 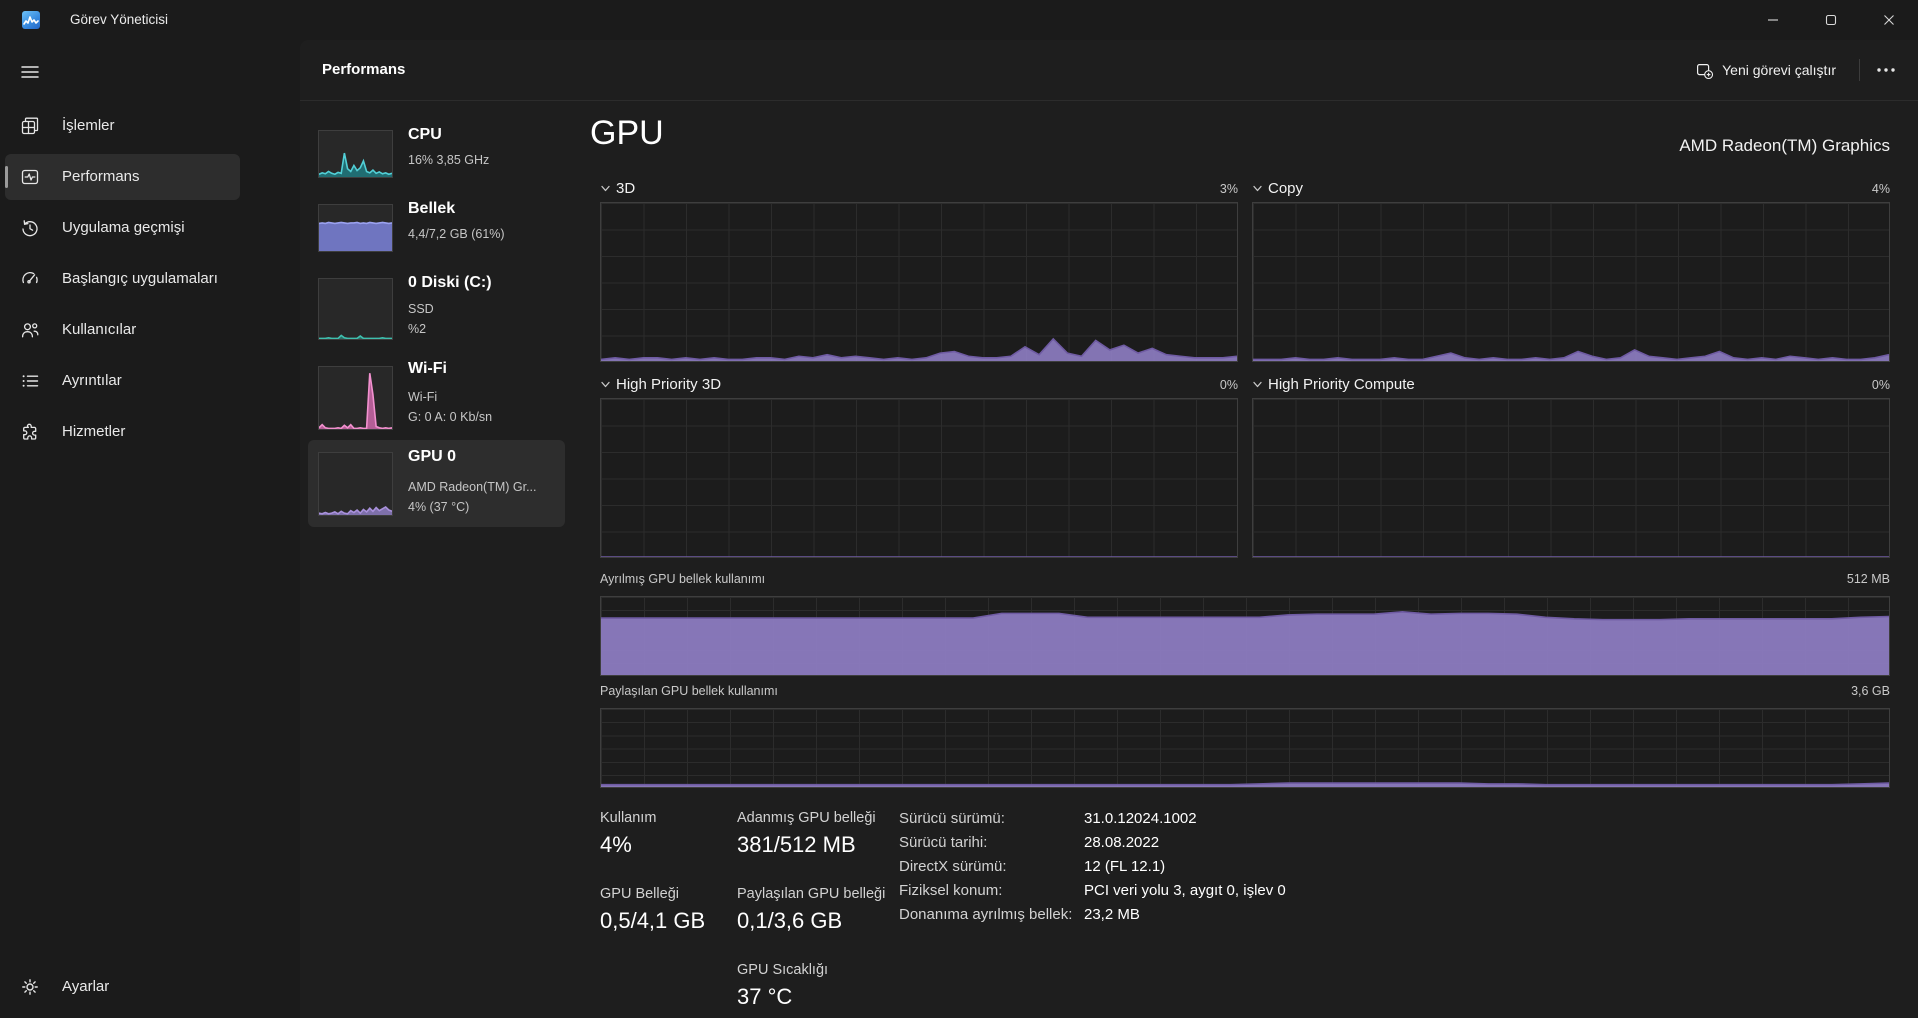 What do you see at coordinates (943, 842) in the screenshot?
I see `driver-info-label: Sürücü tarihi:` at bounding box center [943, 842].